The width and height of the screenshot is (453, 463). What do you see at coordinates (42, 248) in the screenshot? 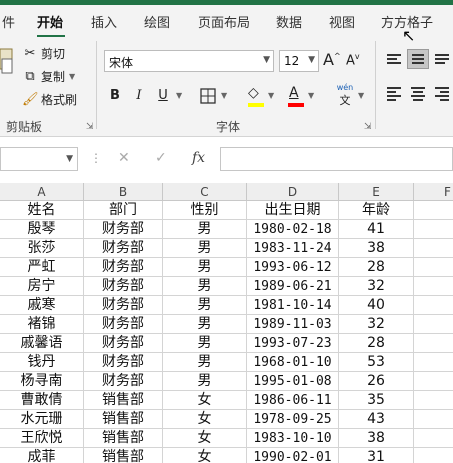
I see `cell-name: 张莎` at bounding box center [42, 248].